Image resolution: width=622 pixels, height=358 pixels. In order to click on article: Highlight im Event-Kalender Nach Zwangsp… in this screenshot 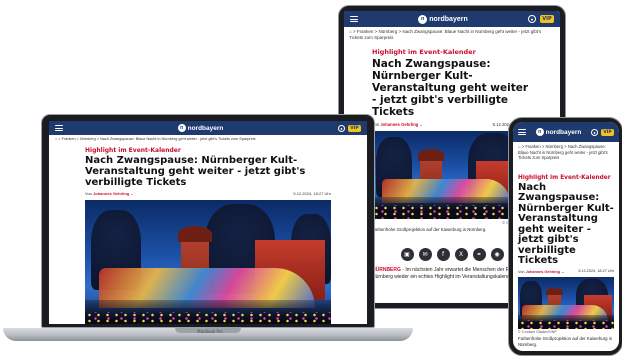, I will do `click(566, 261)`.